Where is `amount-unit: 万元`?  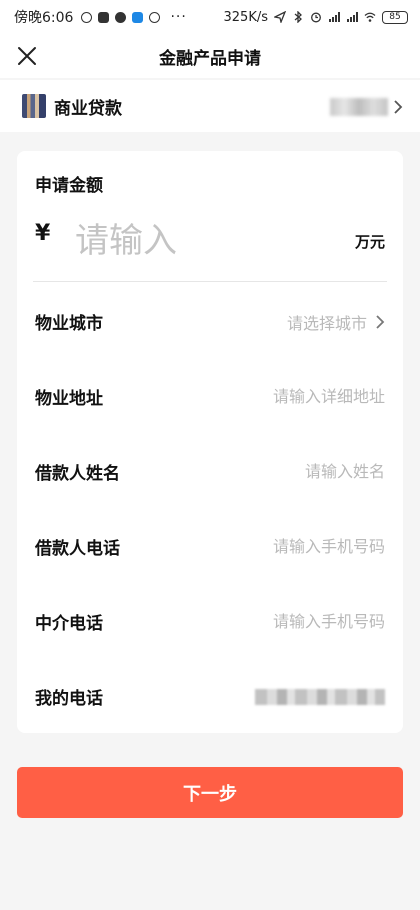
amount-unit: 万元 is located at coordinates (369, 242).